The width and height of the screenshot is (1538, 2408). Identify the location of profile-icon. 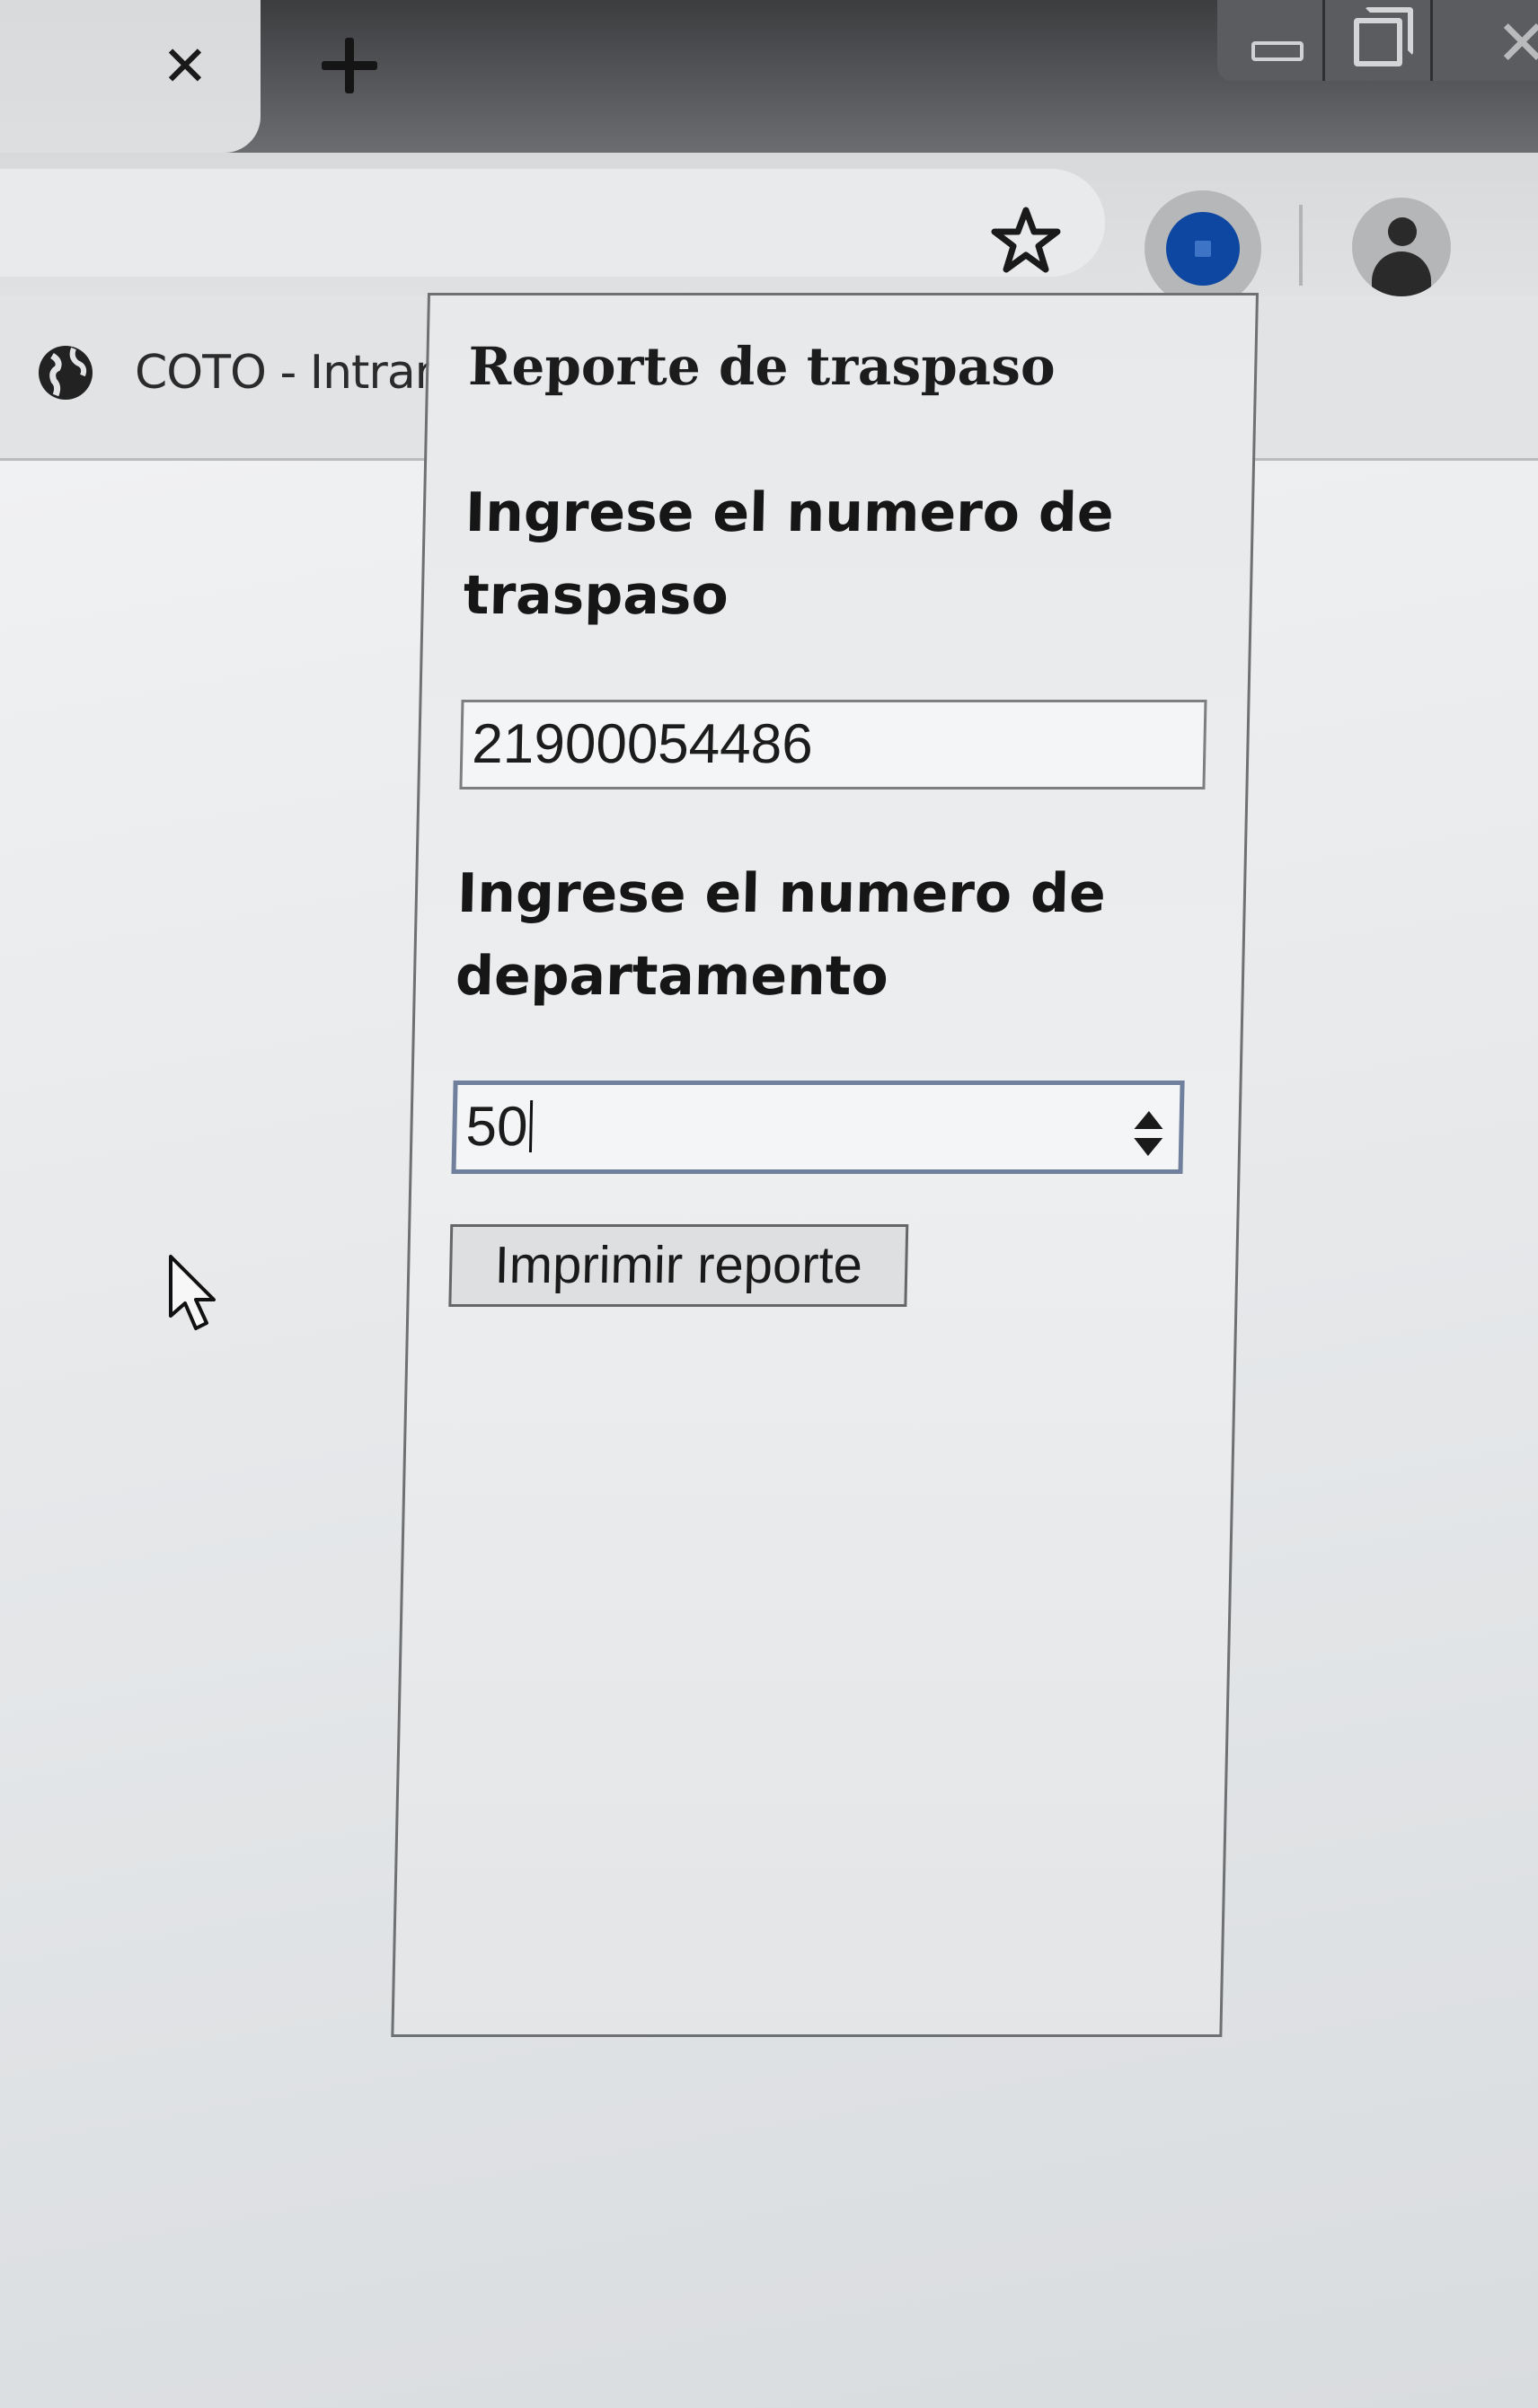
(1401, 247).